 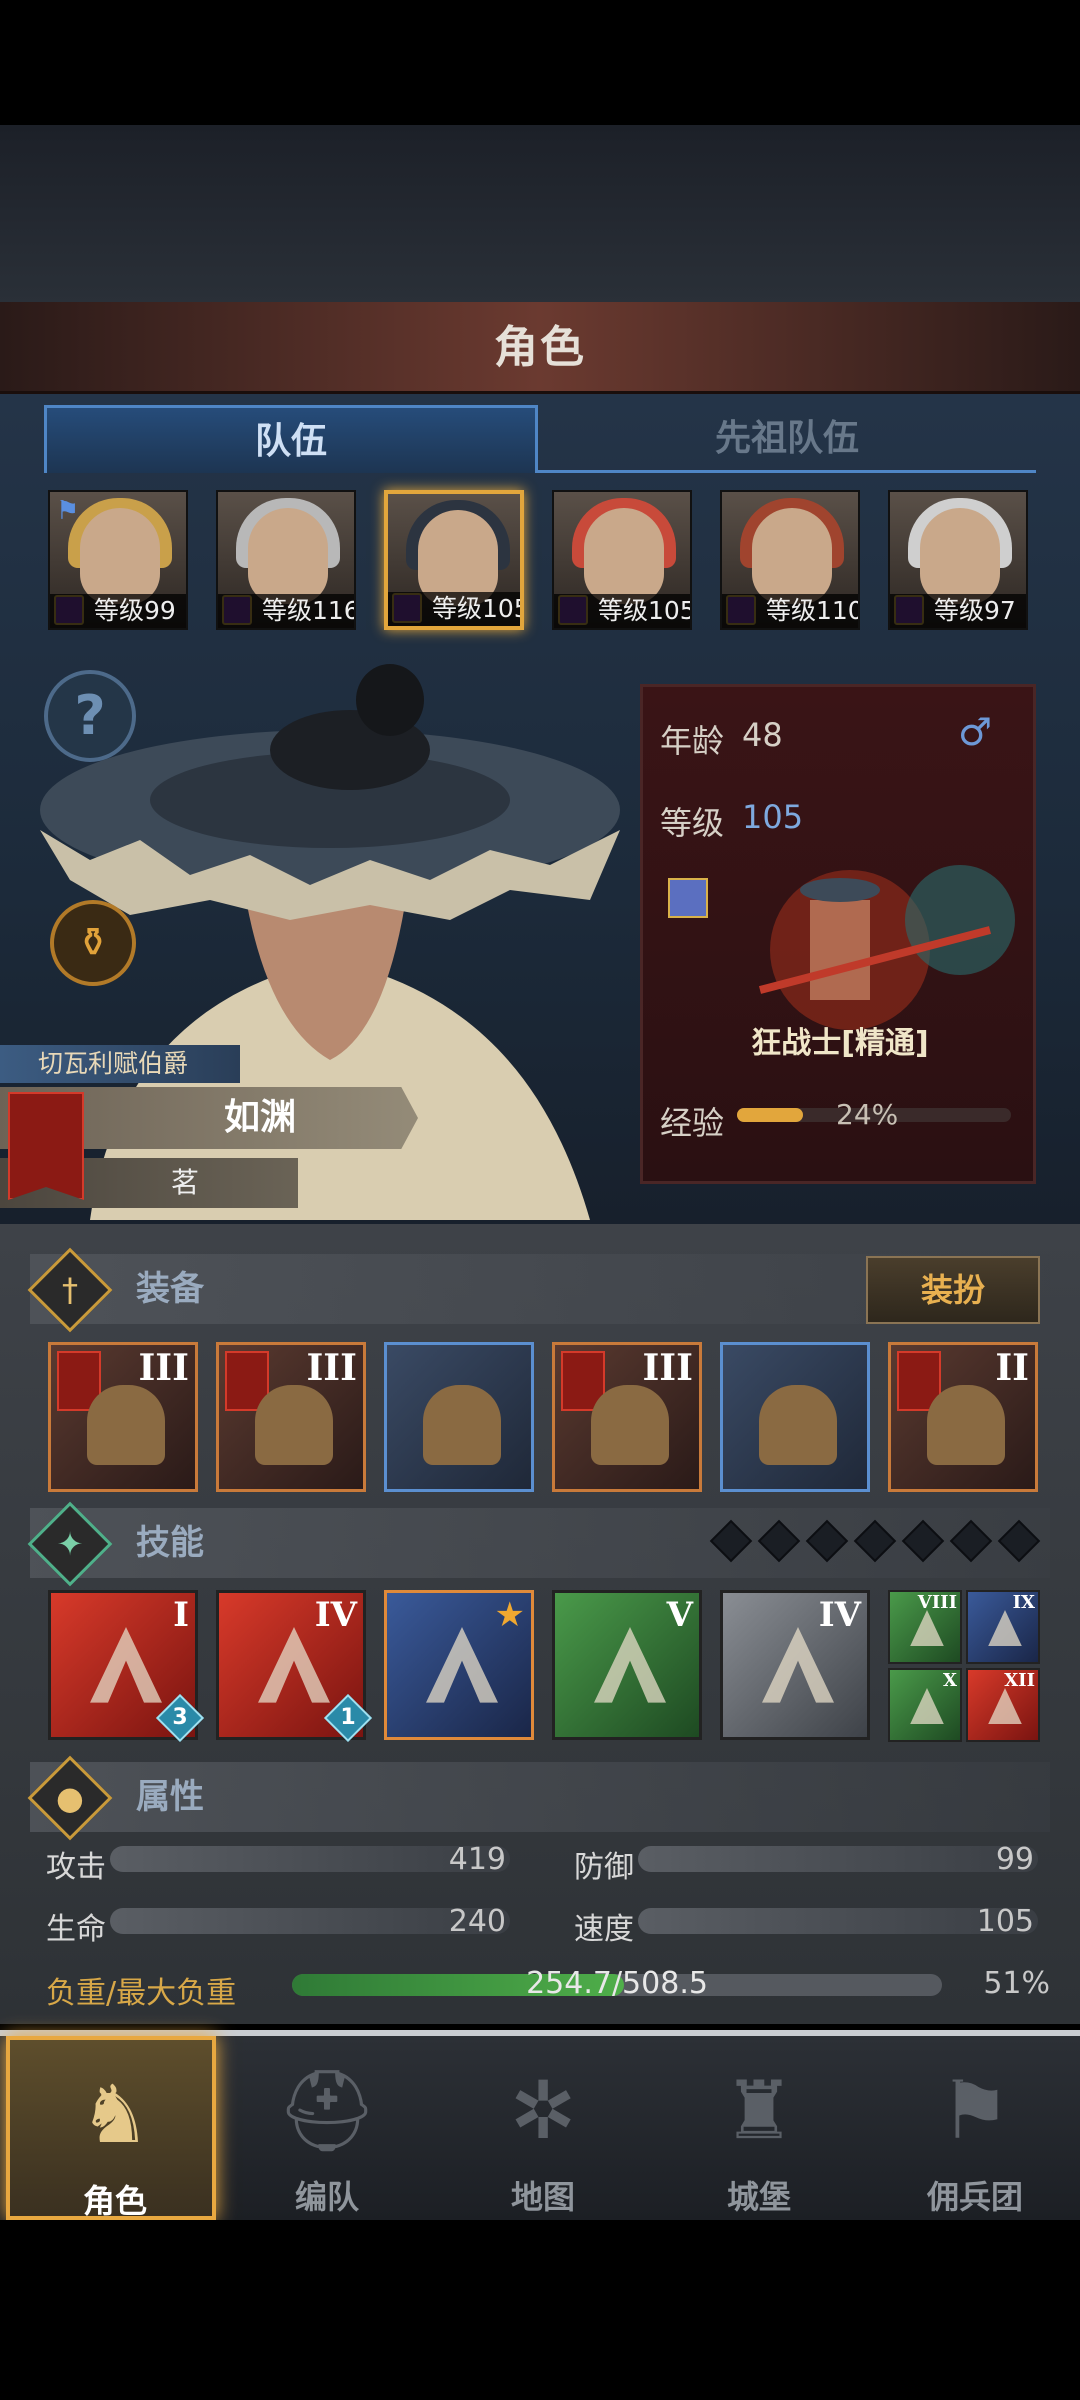 I want to click on nav-label: 地图, so click(x=542, y=2197).